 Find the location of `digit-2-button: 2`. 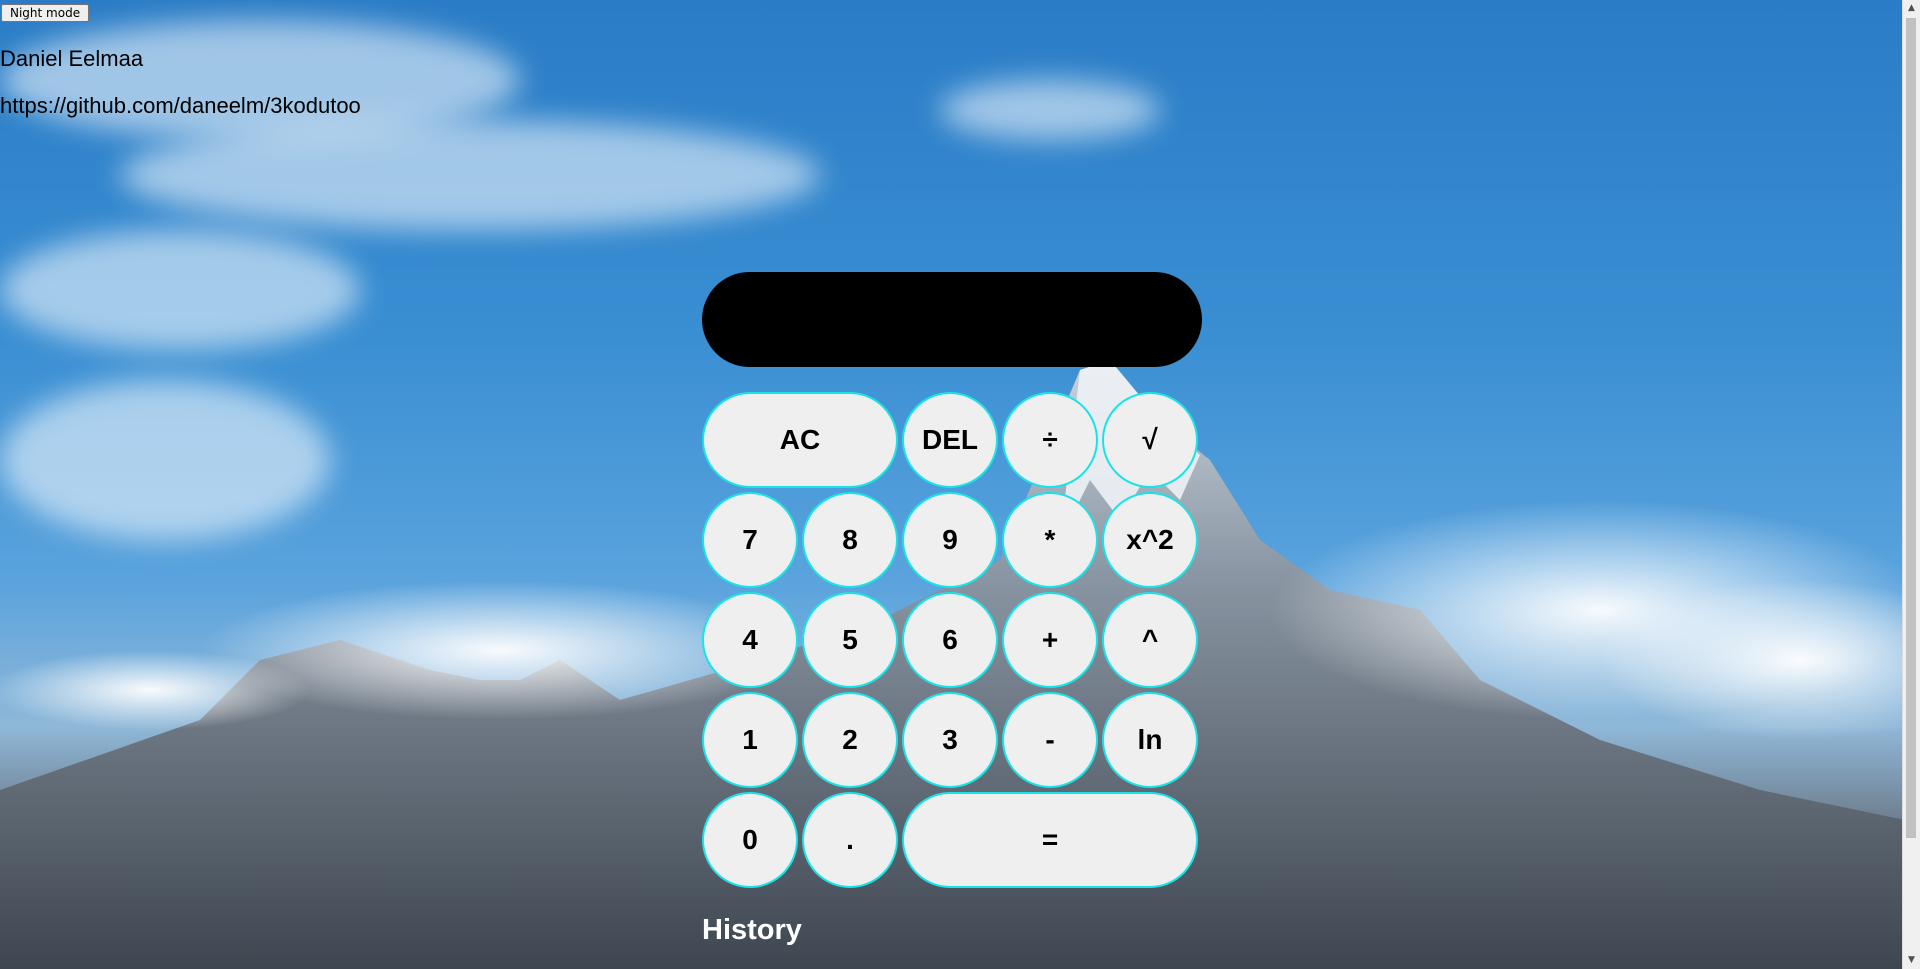

digit-2-button: 2 is located at coordinates (850, 740).